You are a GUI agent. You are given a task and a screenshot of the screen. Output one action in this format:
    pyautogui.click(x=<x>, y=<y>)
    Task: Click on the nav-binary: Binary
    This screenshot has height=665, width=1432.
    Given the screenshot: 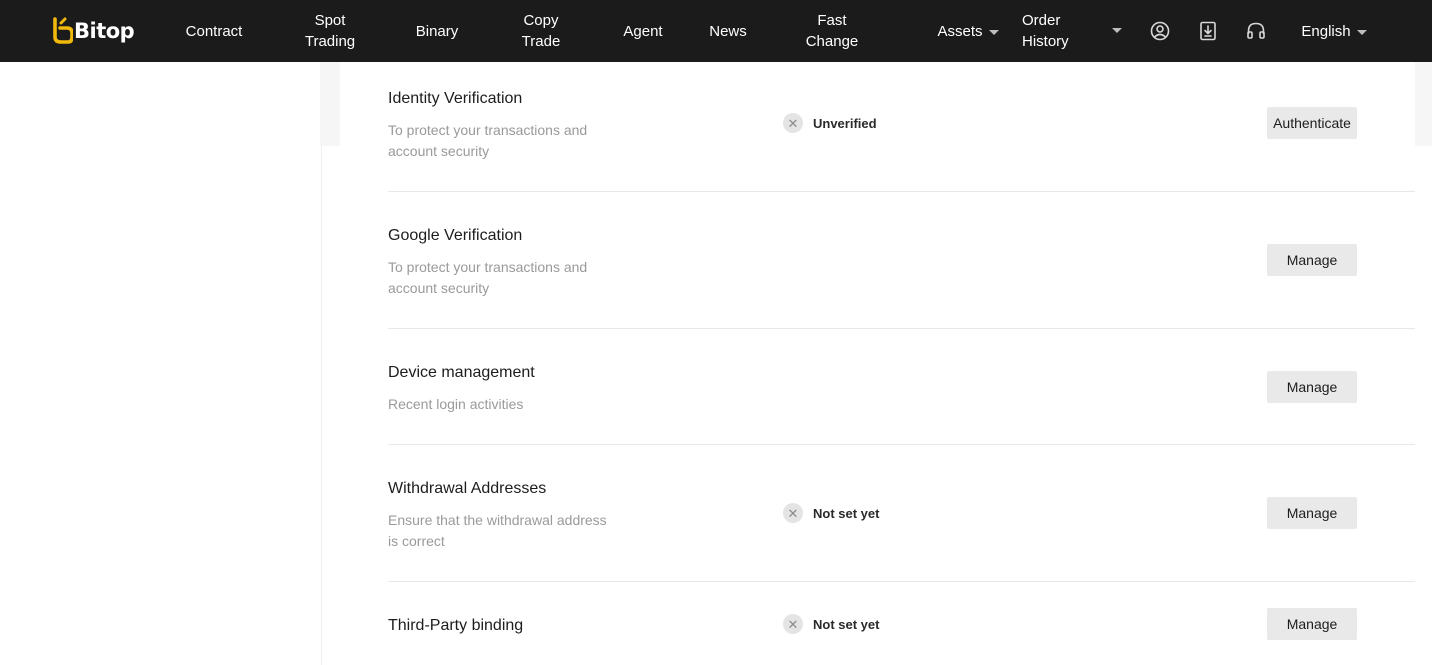 What is the action you would take?
    pyautogui.click(x=437, y=31)
    